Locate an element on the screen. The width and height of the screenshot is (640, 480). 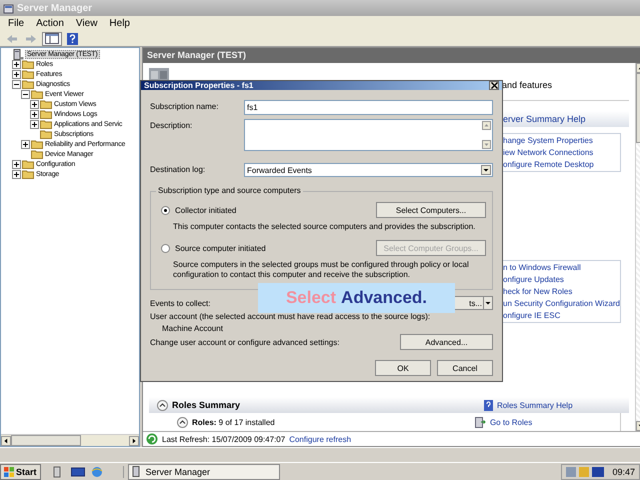
pane-icon is located at coordinates (52, 38).